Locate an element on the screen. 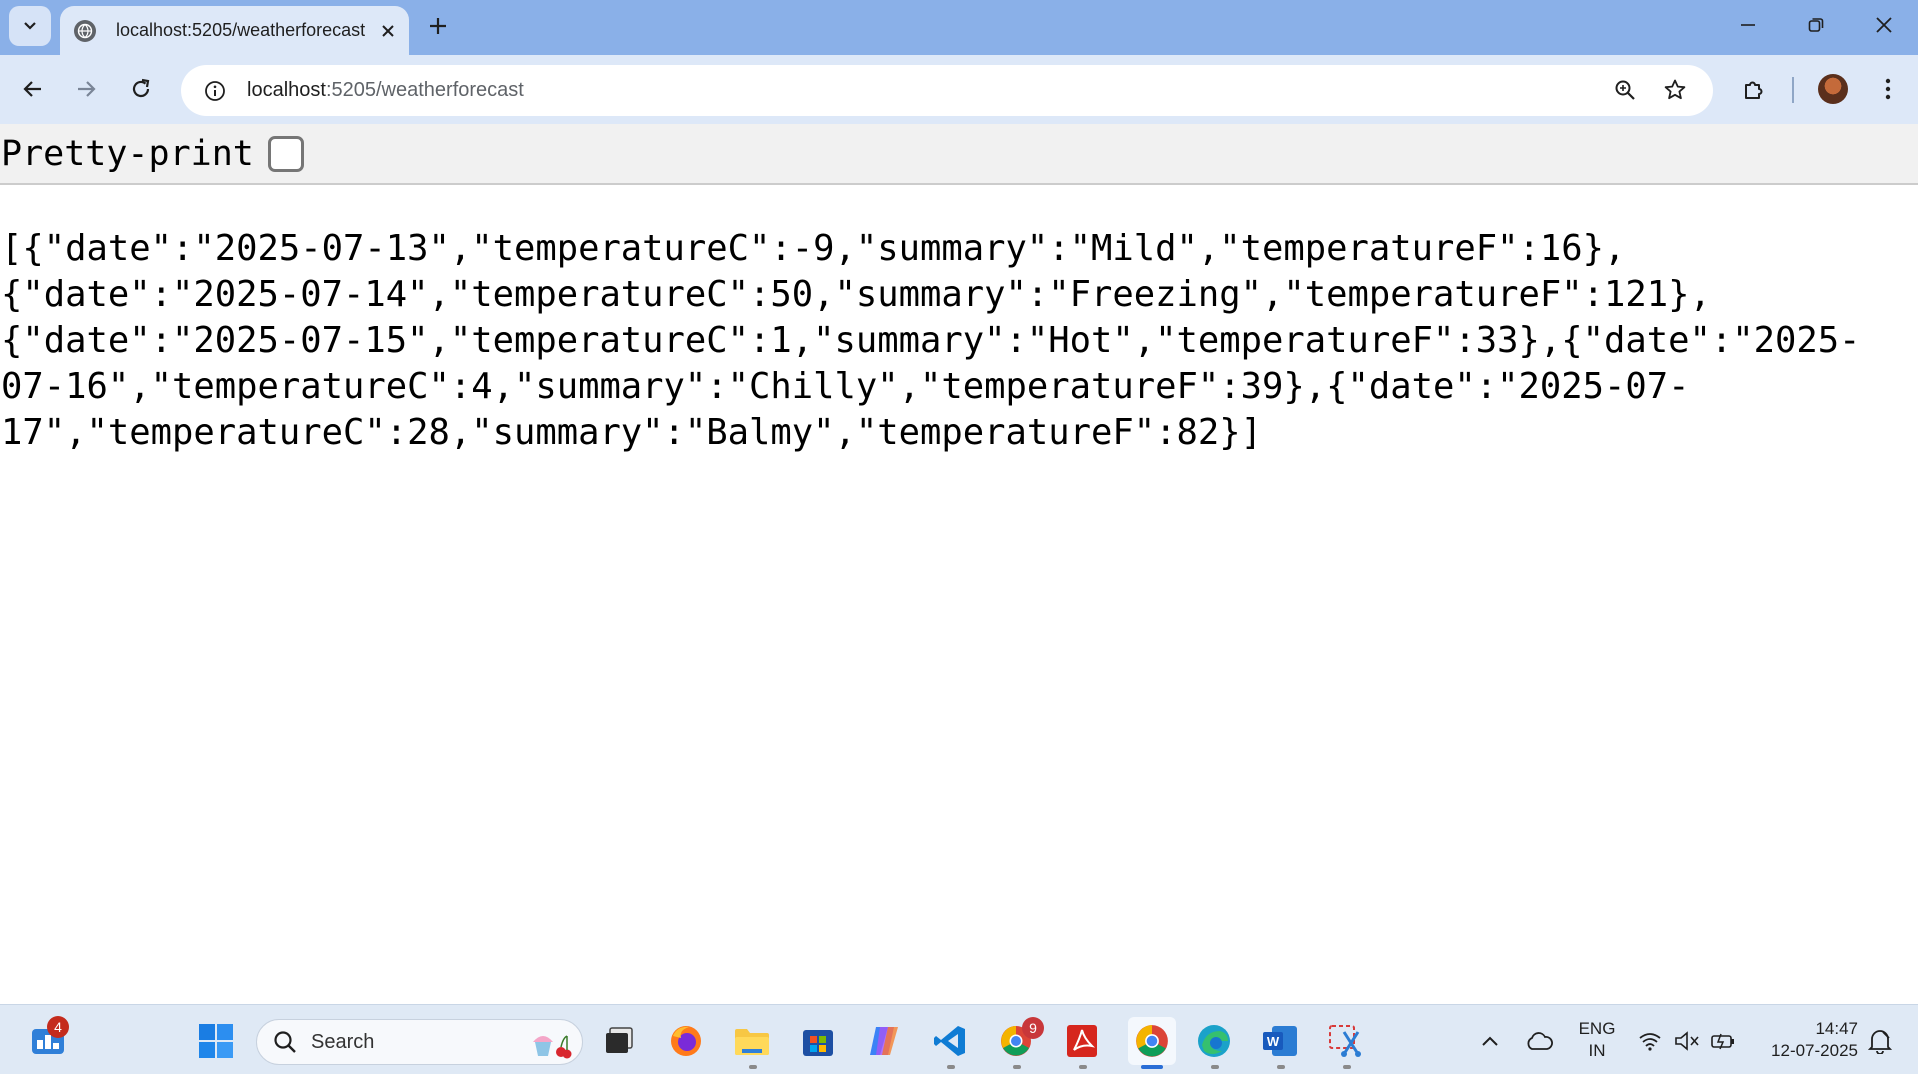 The height and width of the screenshot is (1074, 1918). profile-button is located at coordinates (1833, 89).